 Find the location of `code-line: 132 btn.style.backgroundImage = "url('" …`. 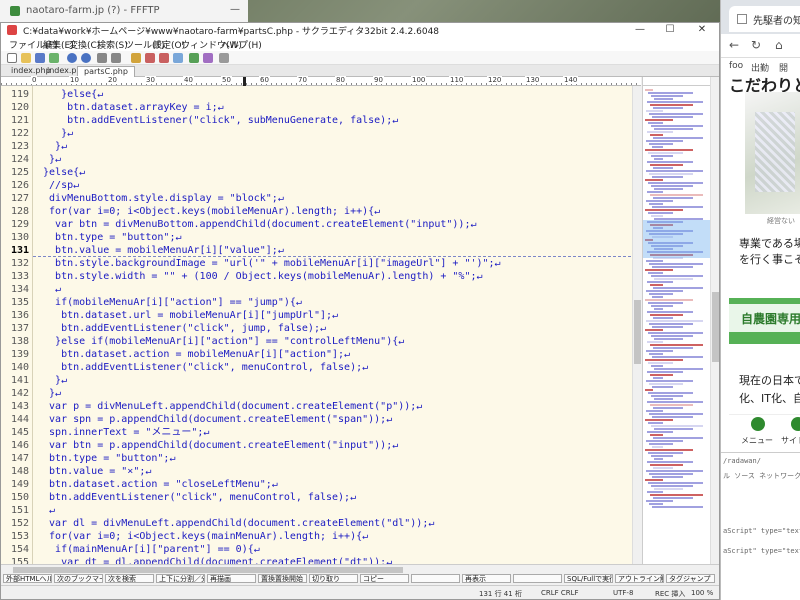

code-line: 132 btn.style.backgroundImage = "url('" … is located at coordinates (321, 263).